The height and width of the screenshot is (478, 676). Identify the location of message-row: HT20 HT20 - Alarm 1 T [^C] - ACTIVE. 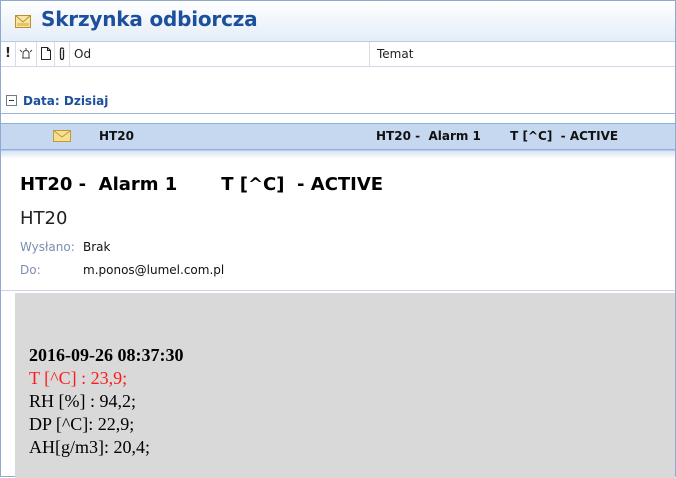
(338, 136).